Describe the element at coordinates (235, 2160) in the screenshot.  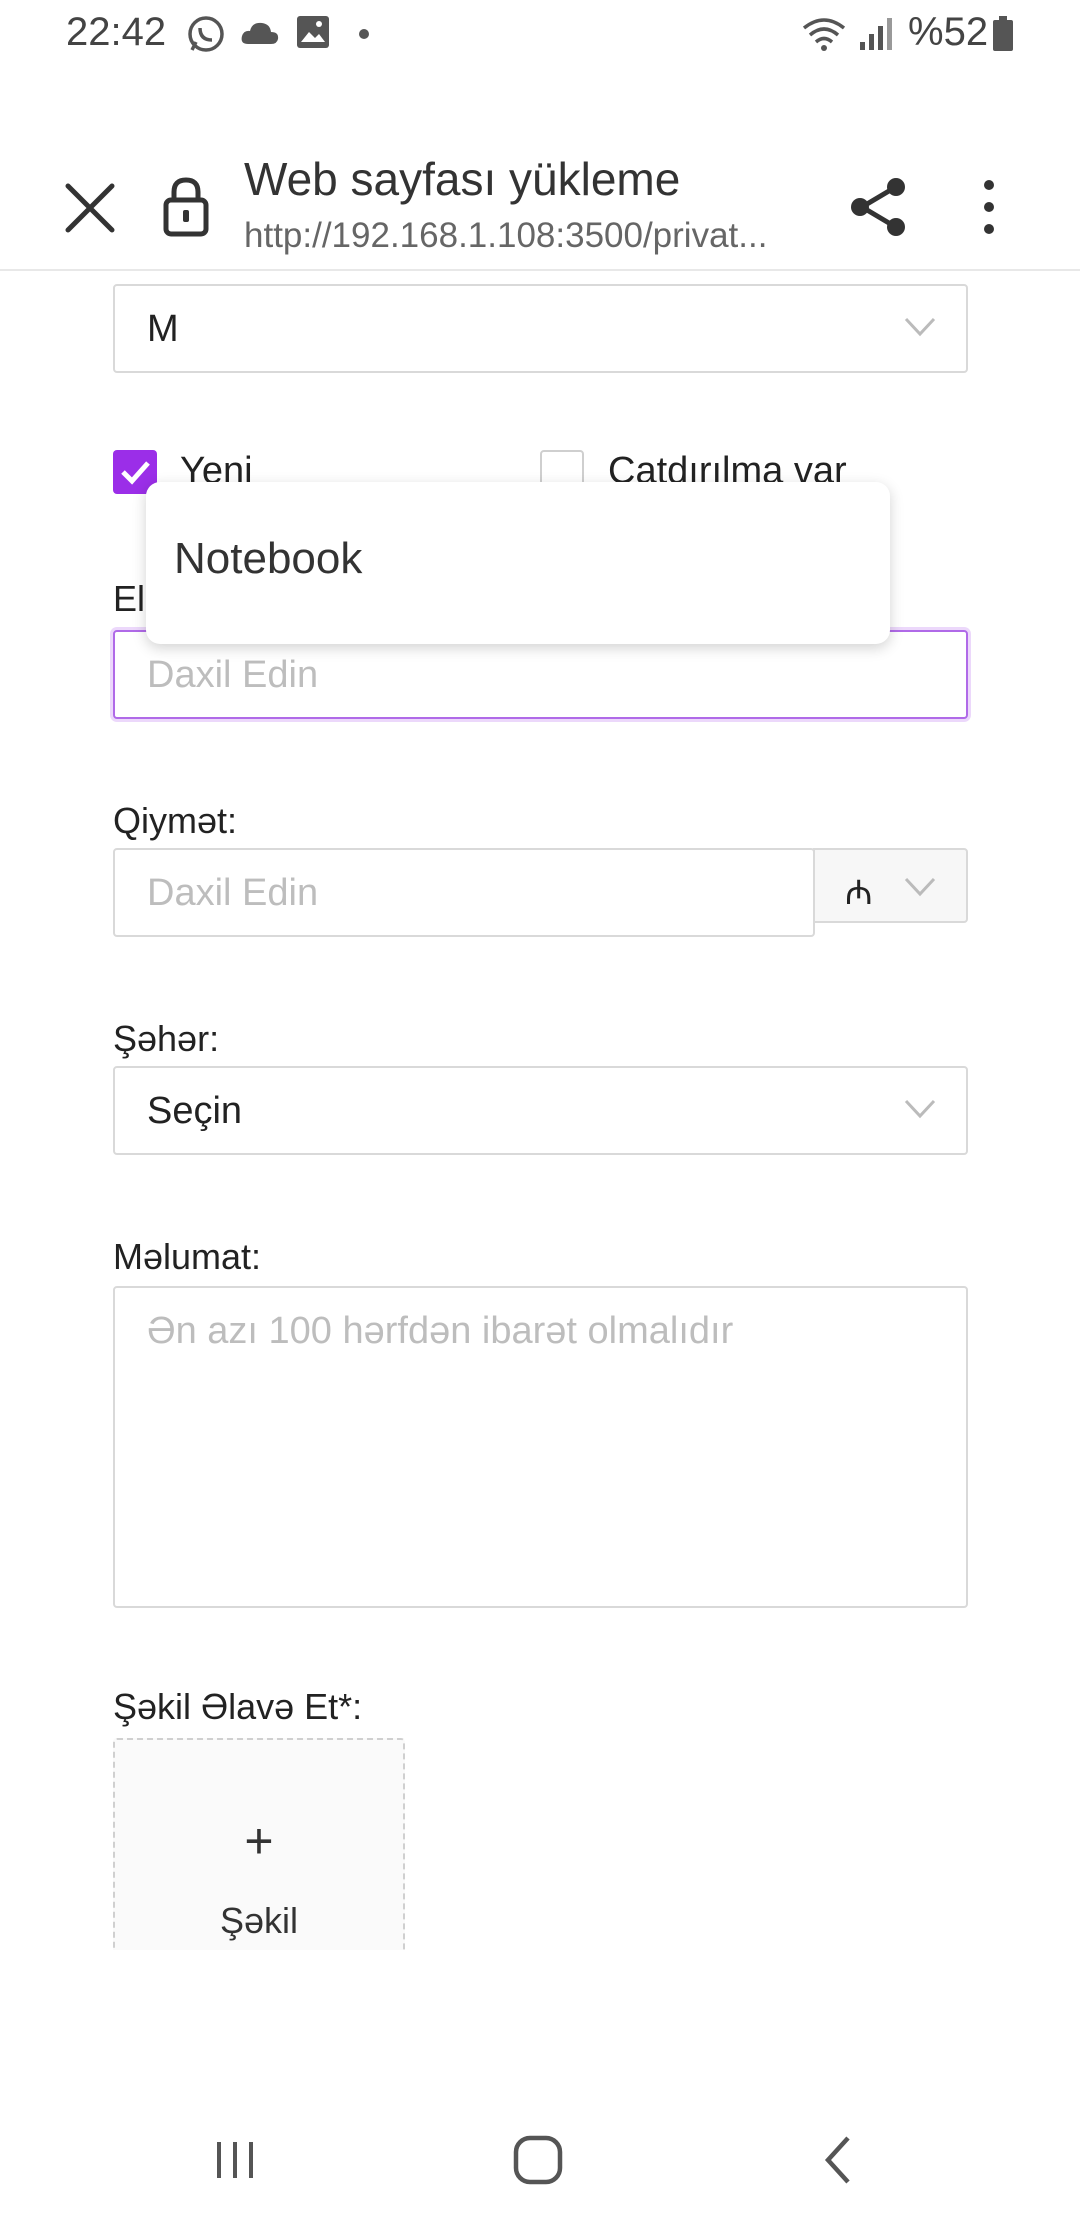
I see `recent-apps-icon` at that location.